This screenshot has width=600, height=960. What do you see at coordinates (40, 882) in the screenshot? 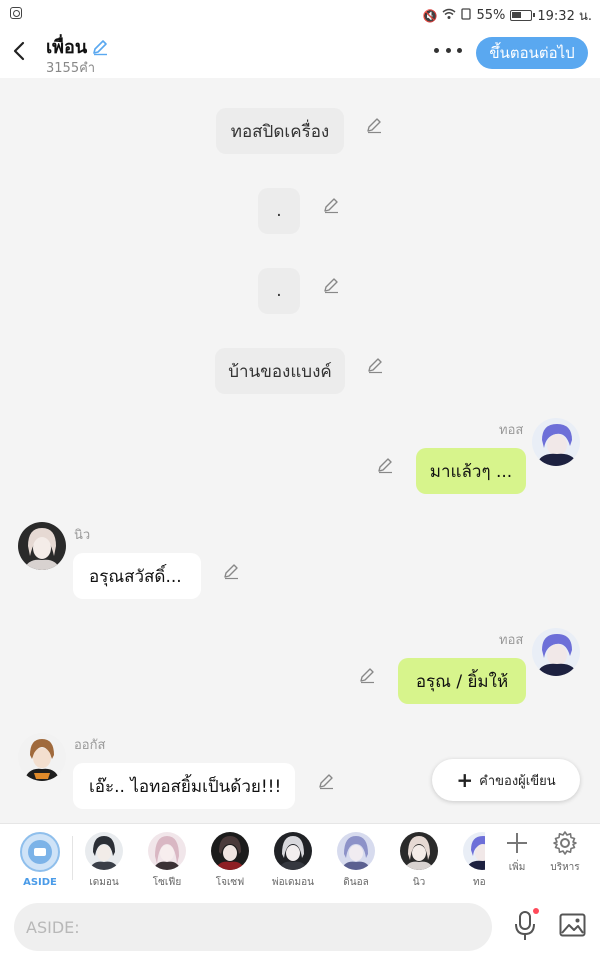
I see `character-label: ASIDE` at bounding box center [40, 882].